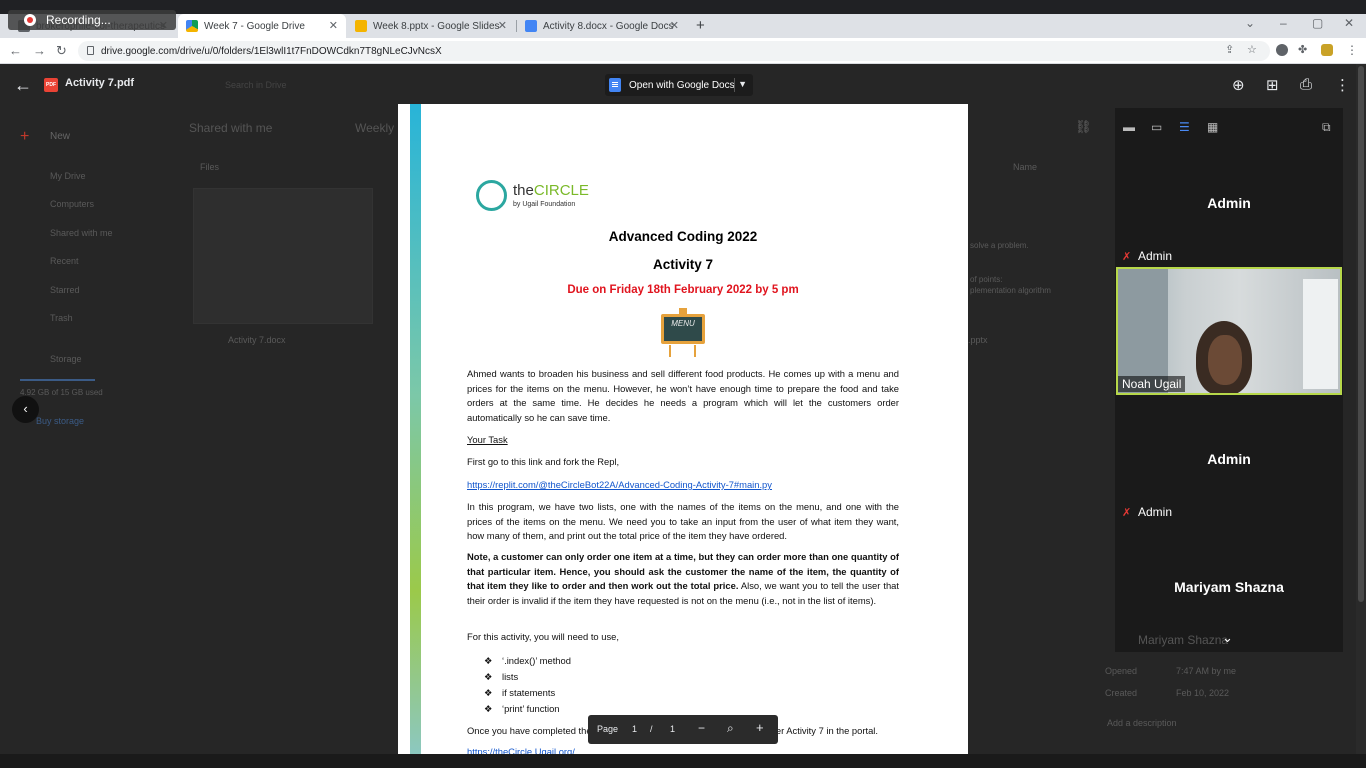  Describe the element at coordinates (1152, 384) in the screenshot. I see `video-name-label: Noah Ugail` at that location.